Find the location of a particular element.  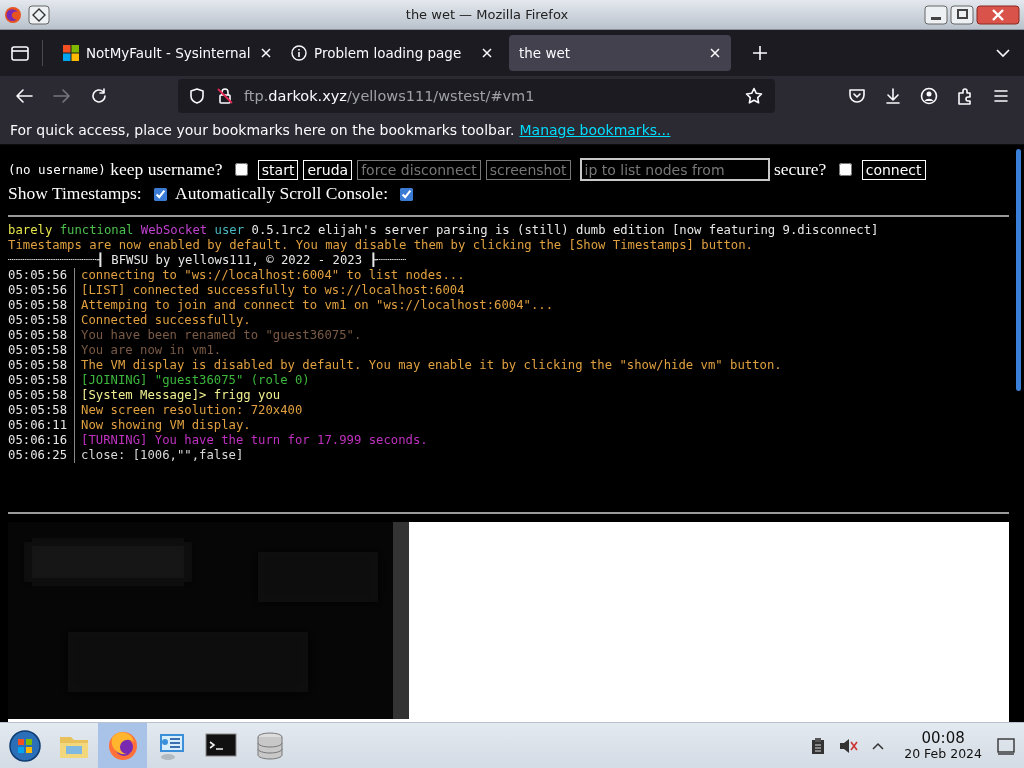

console-message: [System Message]> frigg you is located at coordinates (177, 395).